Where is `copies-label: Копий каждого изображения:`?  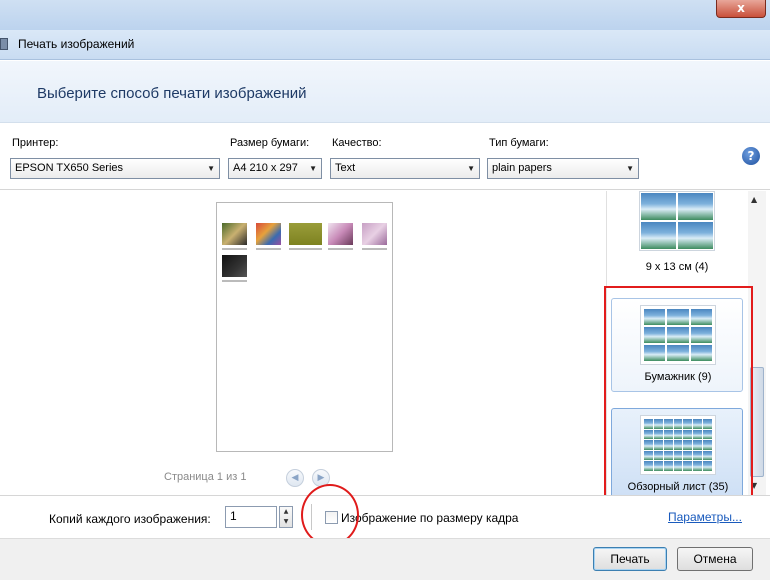 copies-label: Копий каждого изображения: is located at coordinates (130, 519).